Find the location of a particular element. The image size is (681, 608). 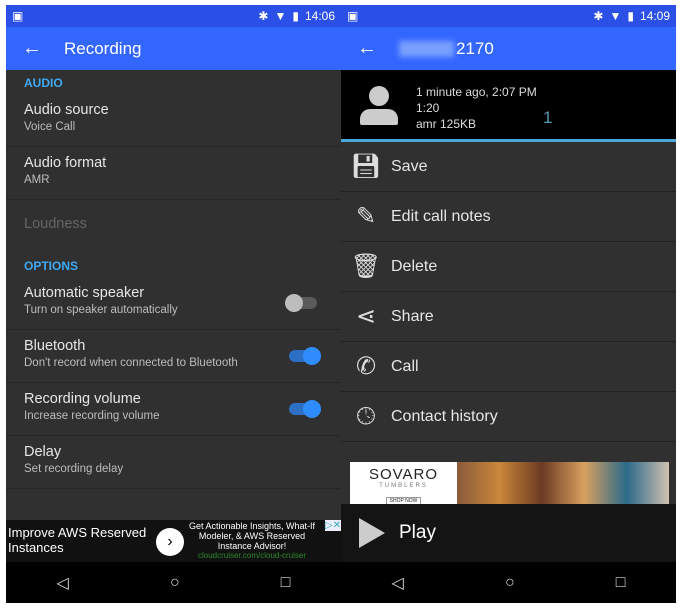

setting-title: Recording volume is located at coordinates (82, 399).